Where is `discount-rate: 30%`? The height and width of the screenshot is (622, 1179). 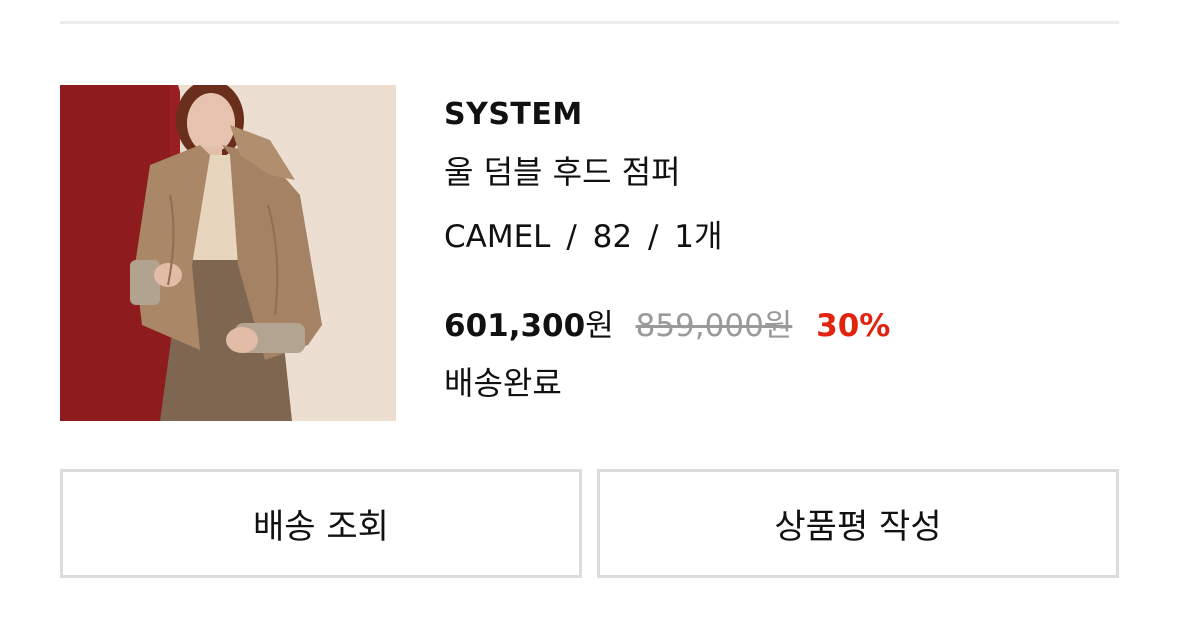
discount-rate: 30% is located at coordinates (853, 326).